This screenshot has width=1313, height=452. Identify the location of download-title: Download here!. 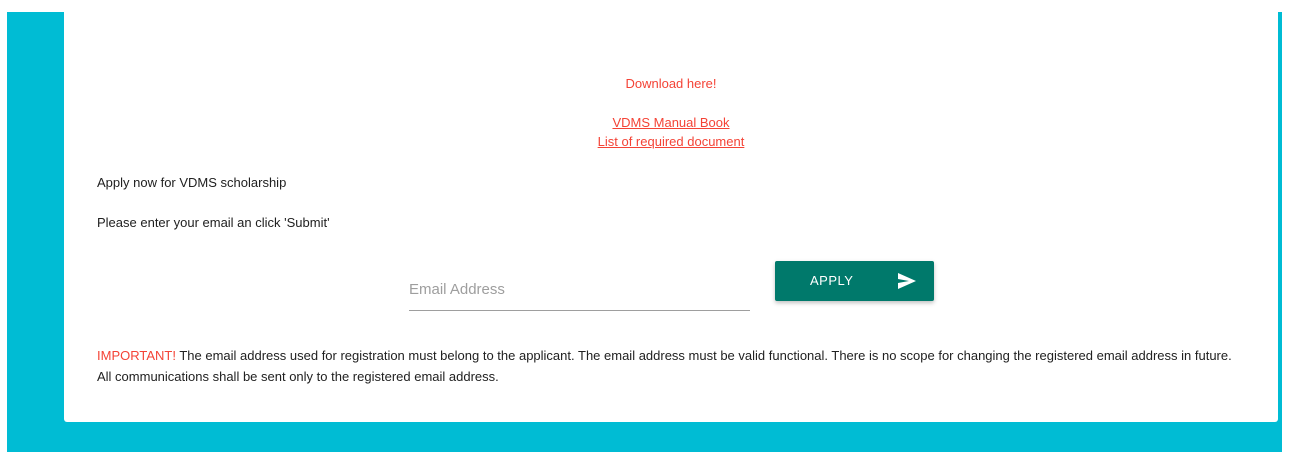
(671, 83).